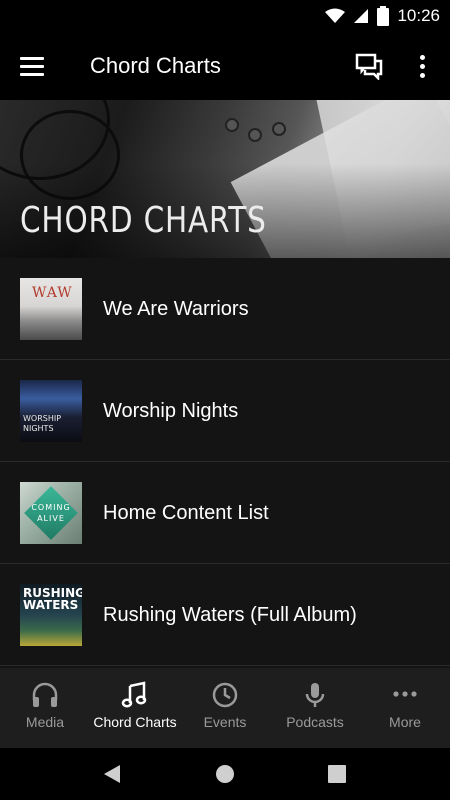  What do you see at coordinates (383, 16) in the screenshot?
I see `battery-icon` at bounding box center [383, 16].